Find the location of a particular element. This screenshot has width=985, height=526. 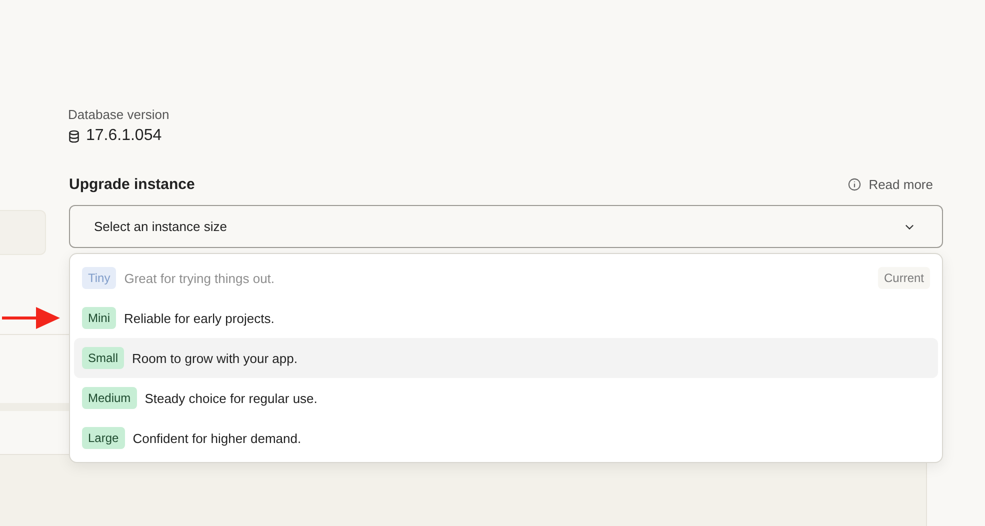

size-tag: Small is located at coordinates (103, 358).